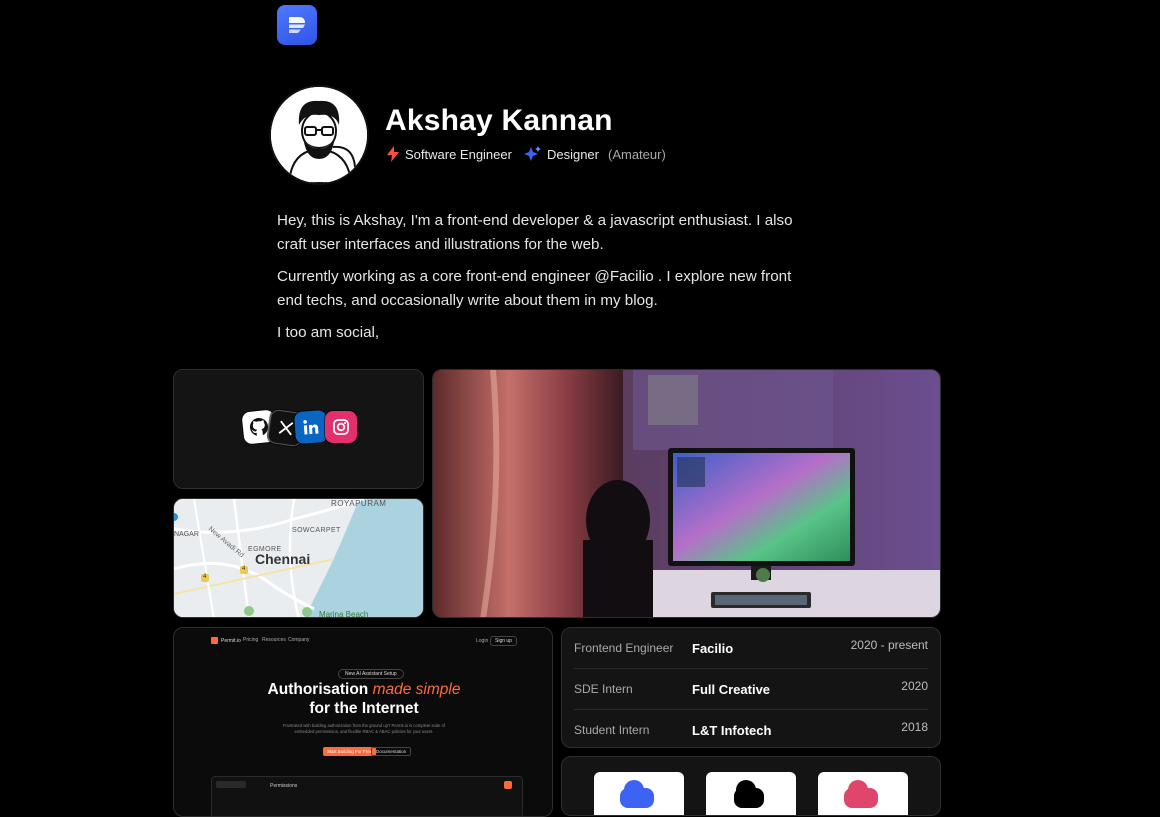  I want to click on sparkle-icon, so click(532, 153).